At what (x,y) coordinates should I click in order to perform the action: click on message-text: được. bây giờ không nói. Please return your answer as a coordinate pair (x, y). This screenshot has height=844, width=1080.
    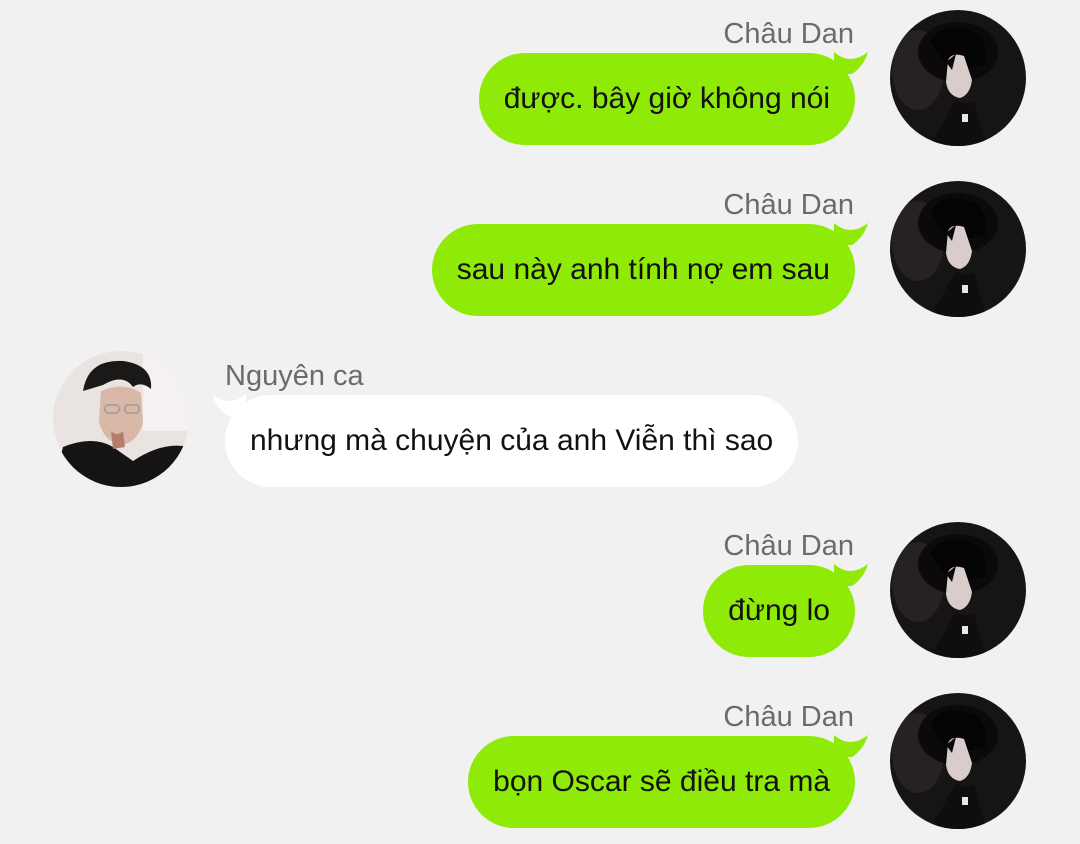
    Looking at the image, I should click on (666, 98).